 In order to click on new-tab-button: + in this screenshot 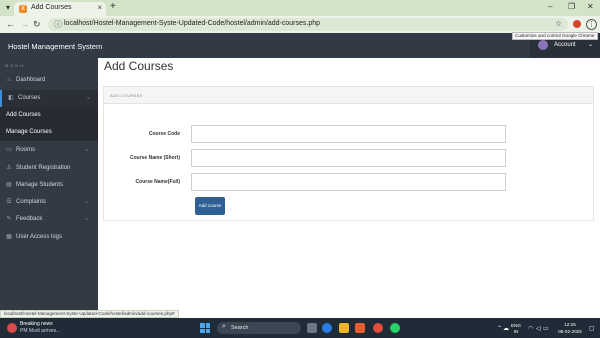, I will do `click(113, 6)`.